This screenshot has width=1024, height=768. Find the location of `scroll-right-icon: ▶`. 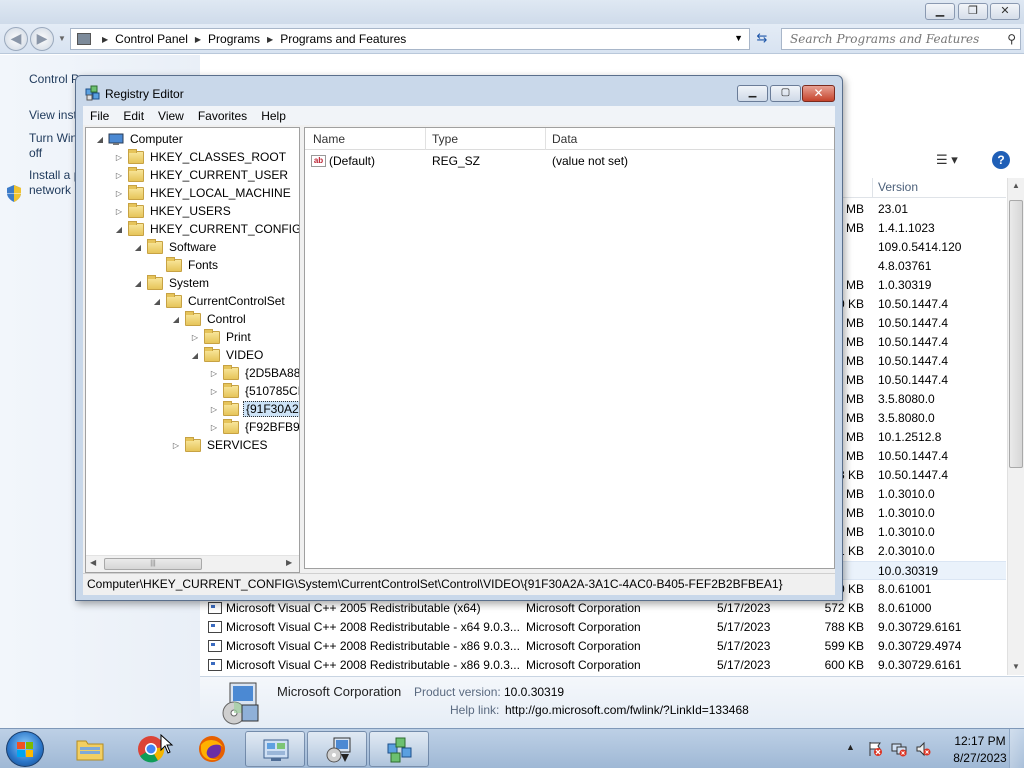

scroll-right-icon: ▶ is located at coordinates (289, 562).